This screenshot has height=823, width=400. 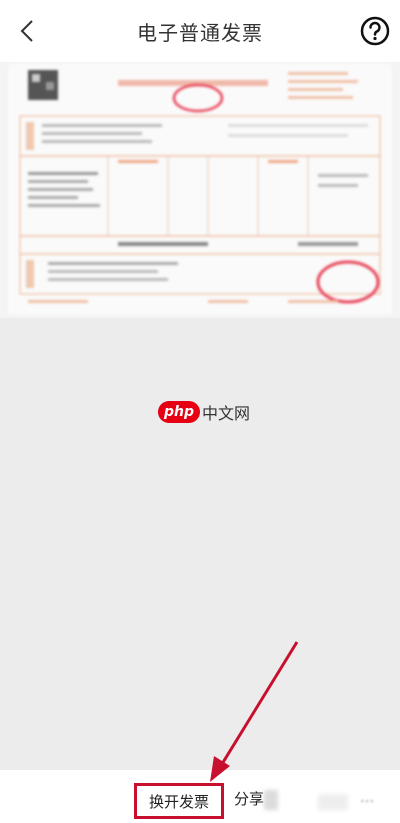 I want to click on back-button, so click(x=27, y=31).